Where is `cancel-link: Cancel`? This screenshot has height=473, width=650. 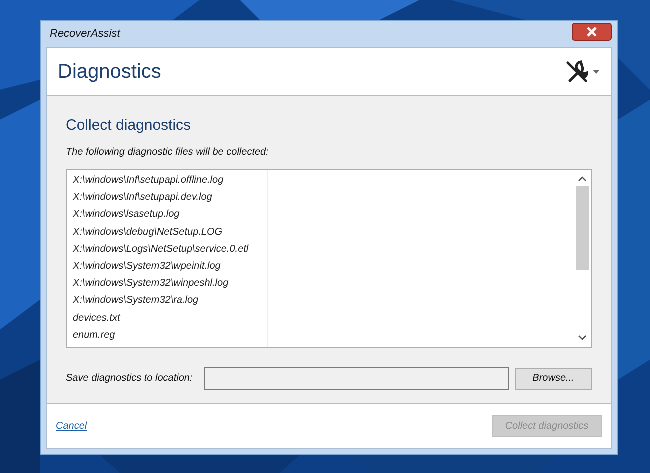 cancel-link: Cancel is located at coordinates (72, 426).